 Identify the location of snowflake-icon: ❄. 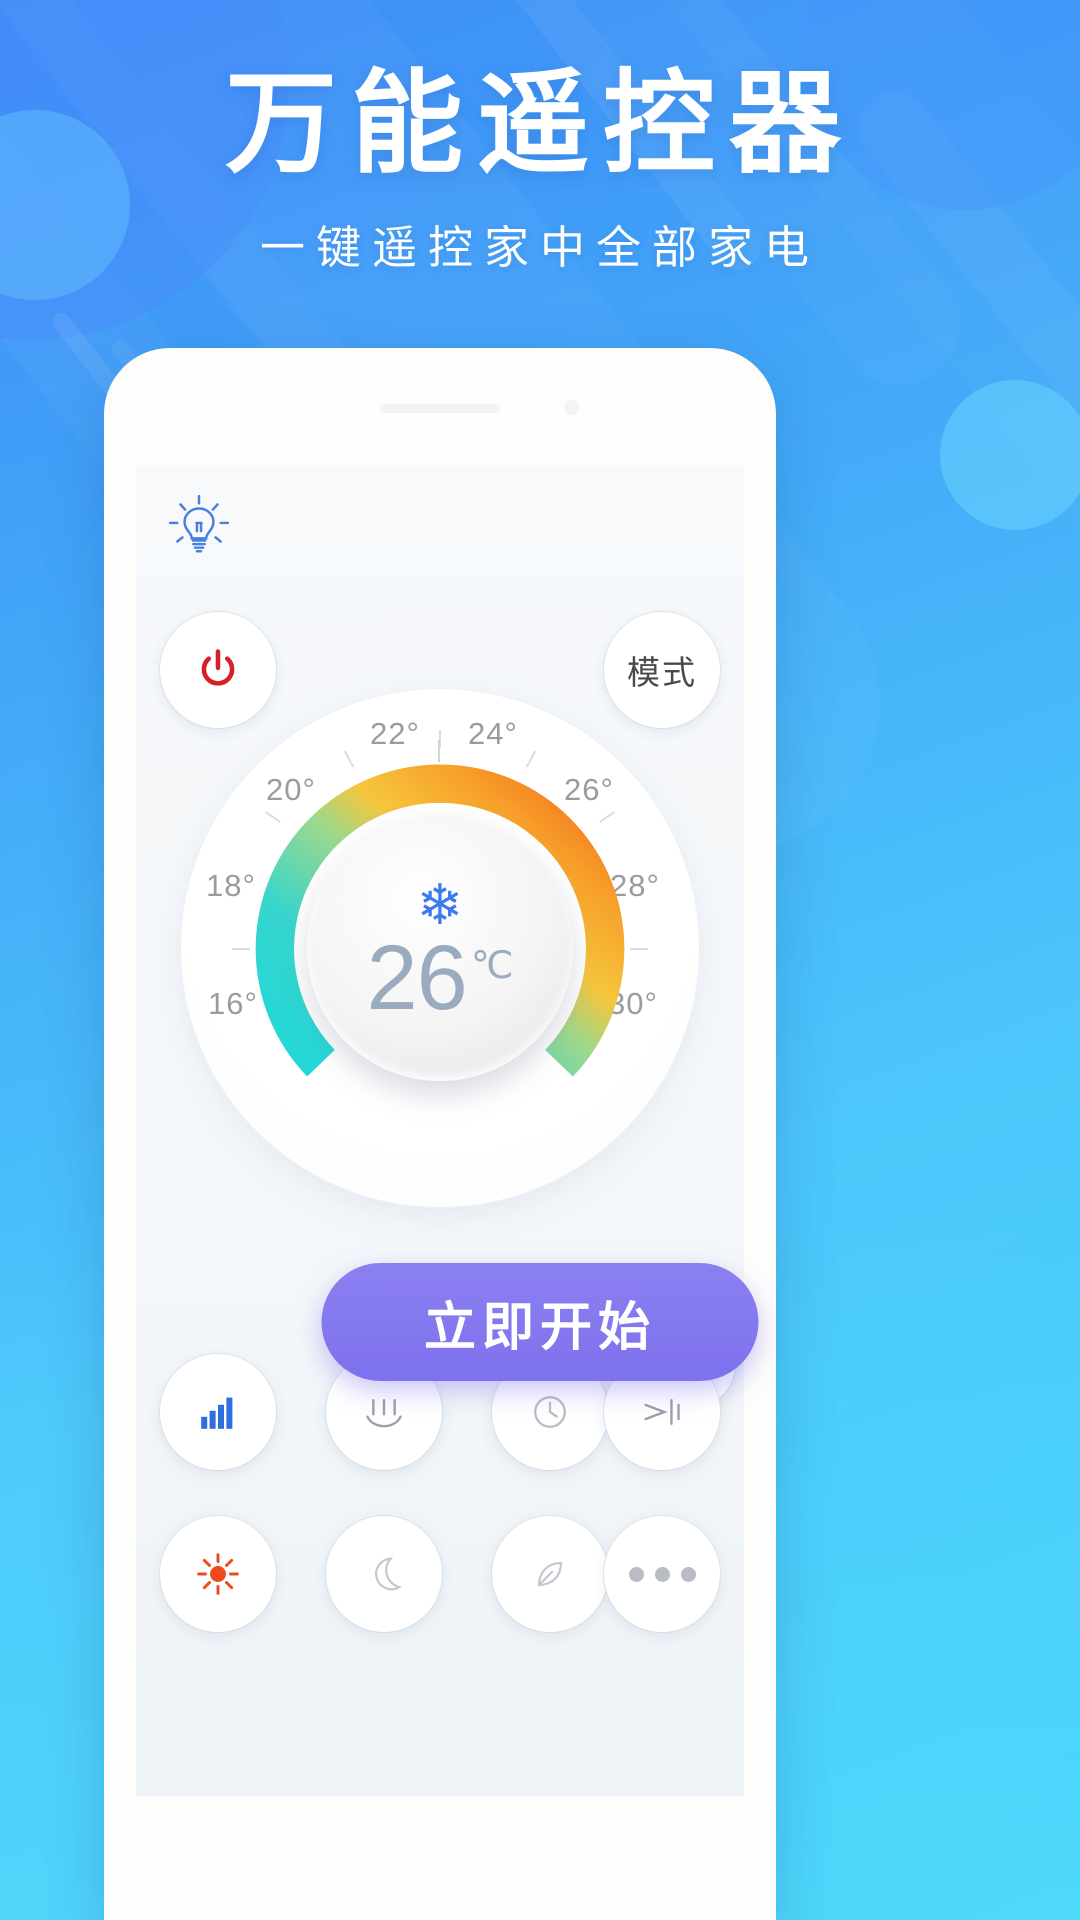
(440, 904).